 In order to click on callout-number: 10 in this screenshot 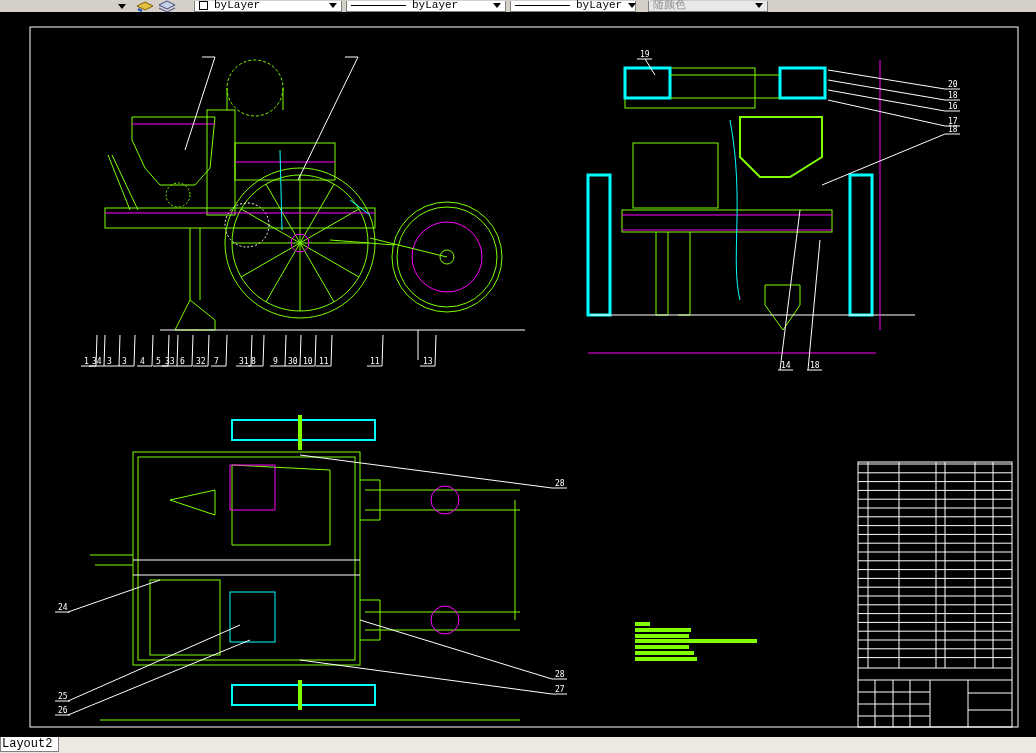, I will do `click(308, 361)`.